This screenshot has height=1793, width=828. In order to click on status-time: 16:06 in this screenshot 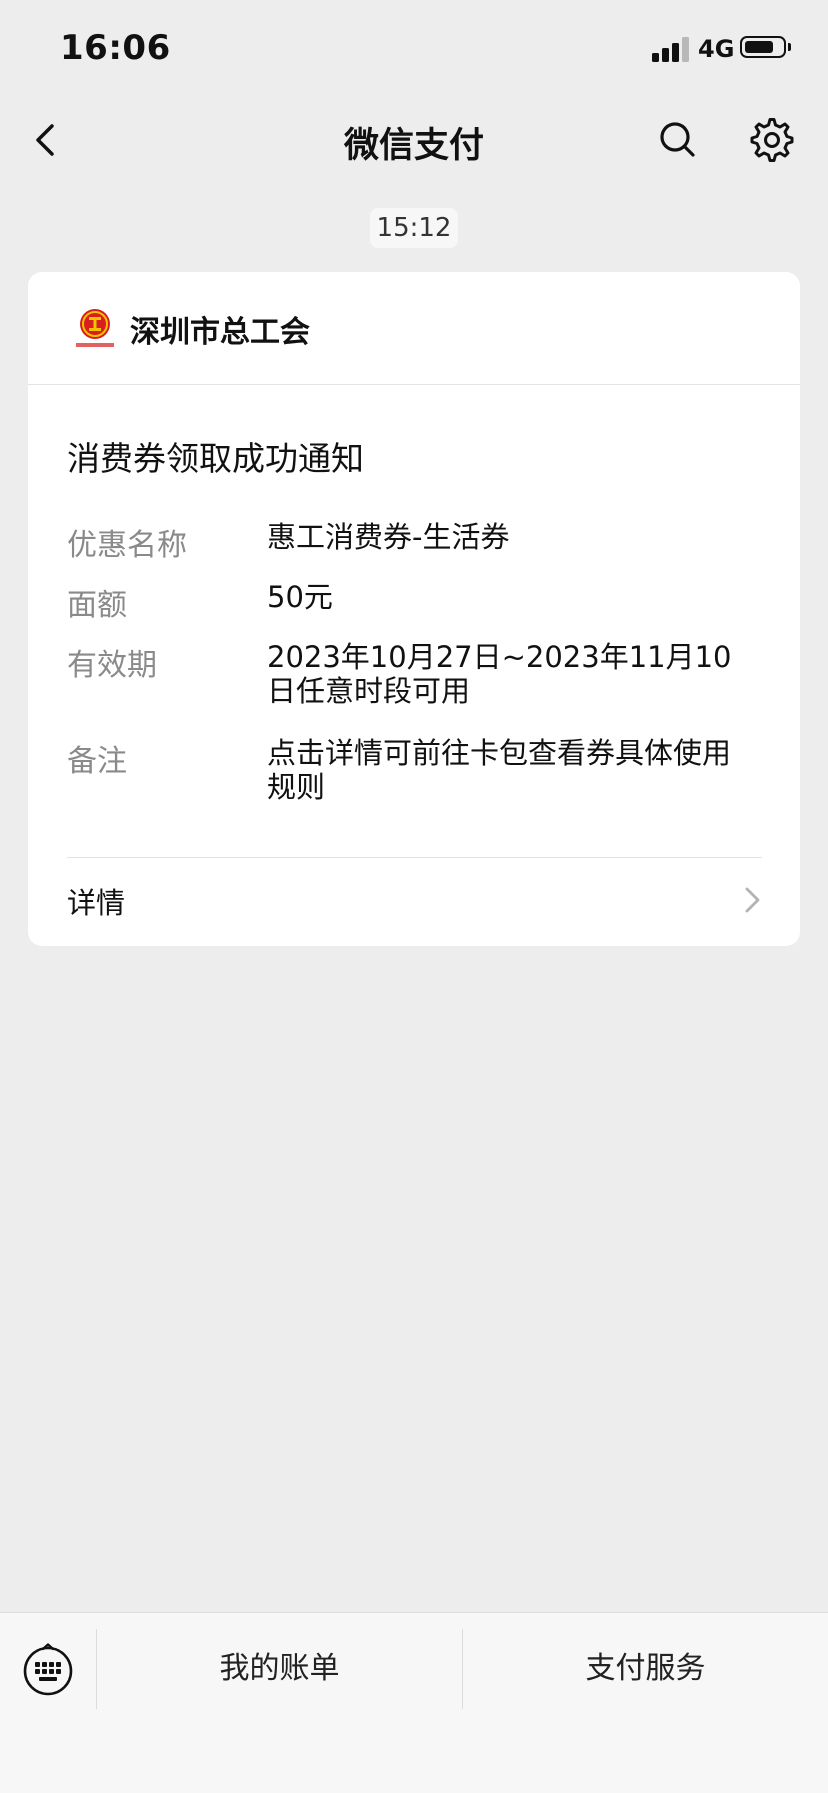, I will do `click(115, 48)`.